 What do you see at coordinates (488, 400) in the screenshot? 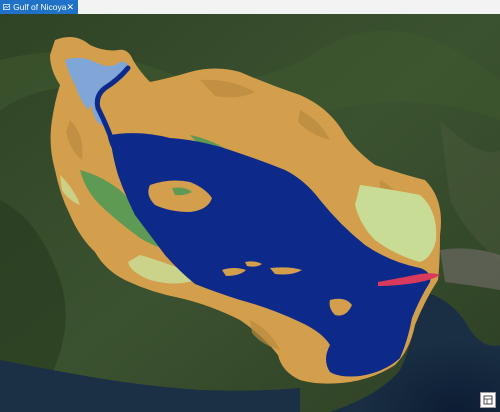
I see `map-tools-icon` at bounding box center [488, 400].